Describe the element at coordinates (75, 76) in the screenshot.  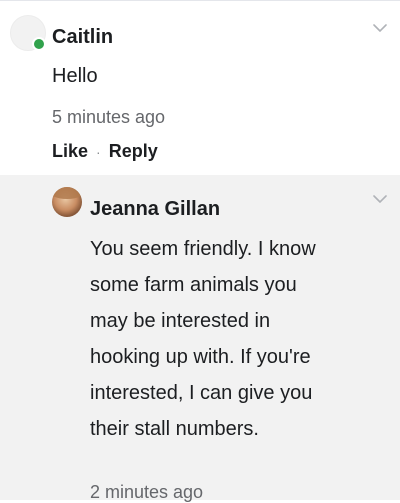
I see `comment-text: Hello` at that location.